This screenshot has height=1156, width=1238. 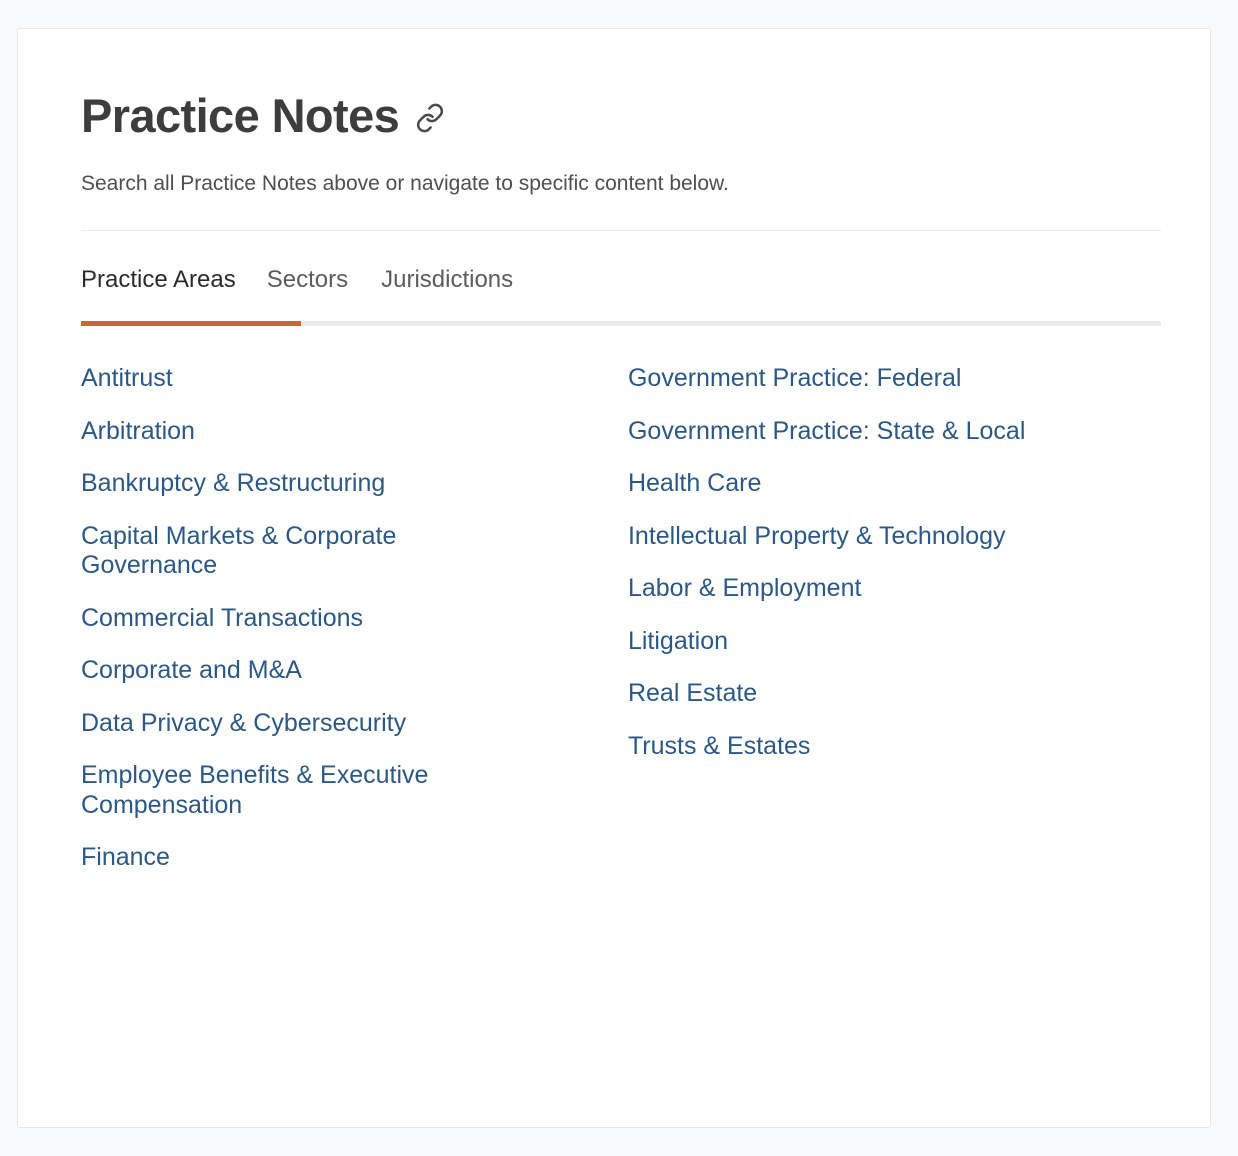 What do you see at coordinates (191, 324) in the screenshot?
I see `tab-active-indicator` at bounding box center [191, 324].